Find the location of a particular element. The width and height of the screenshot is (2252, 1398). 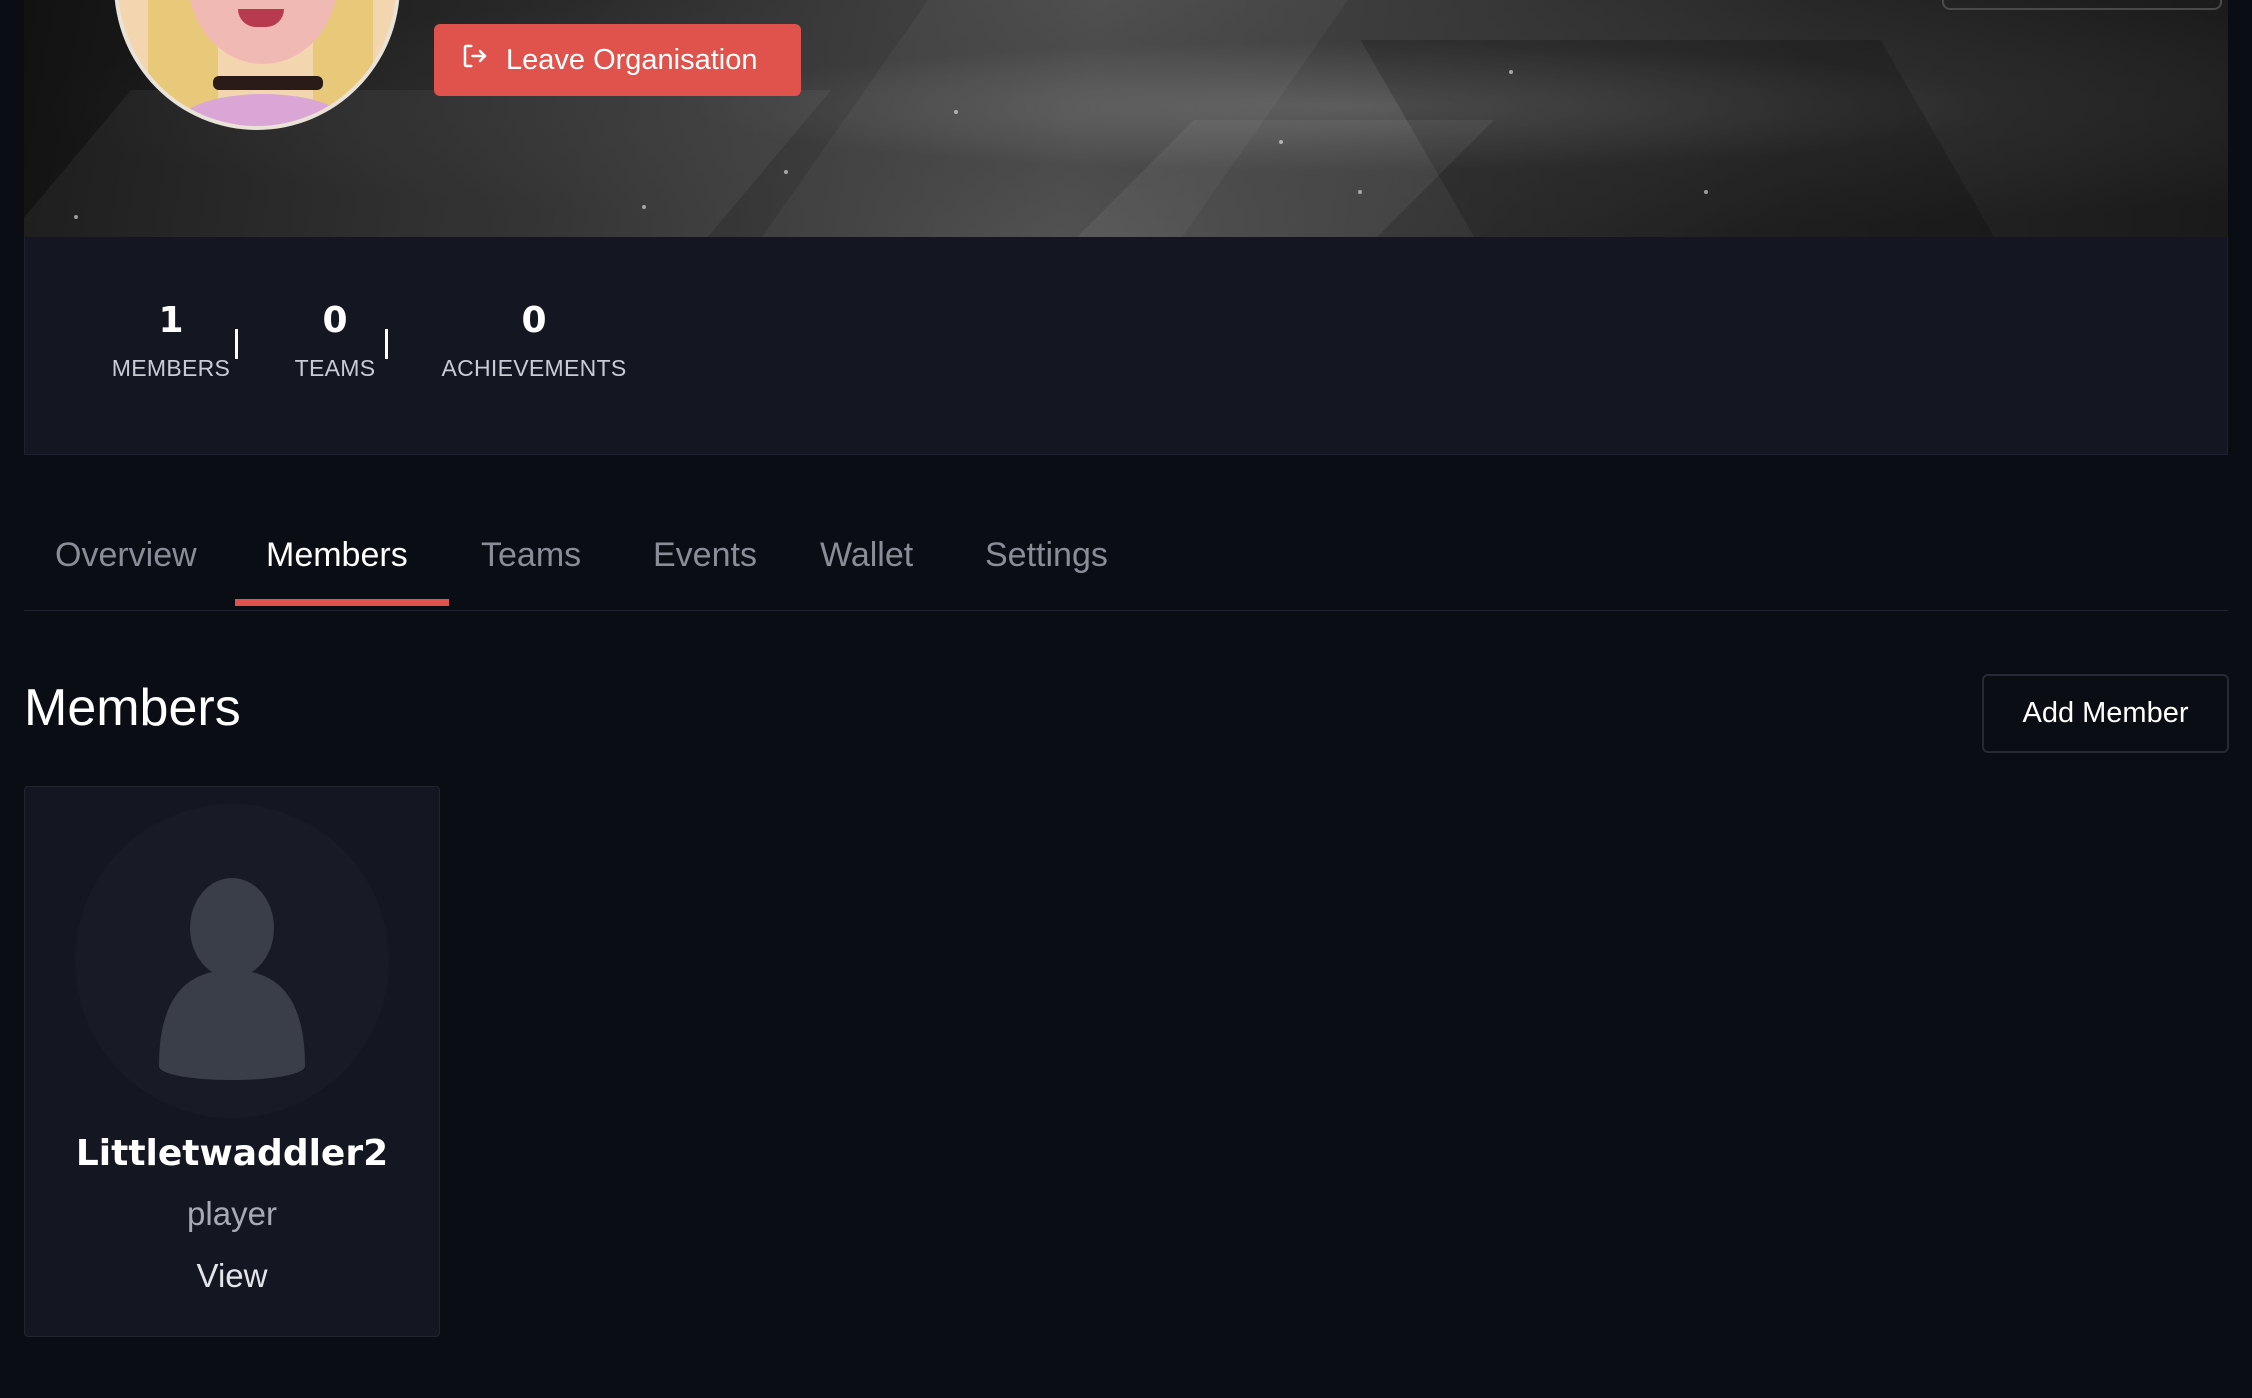

tab-teams: Teams is located at coordinates (531, 555).